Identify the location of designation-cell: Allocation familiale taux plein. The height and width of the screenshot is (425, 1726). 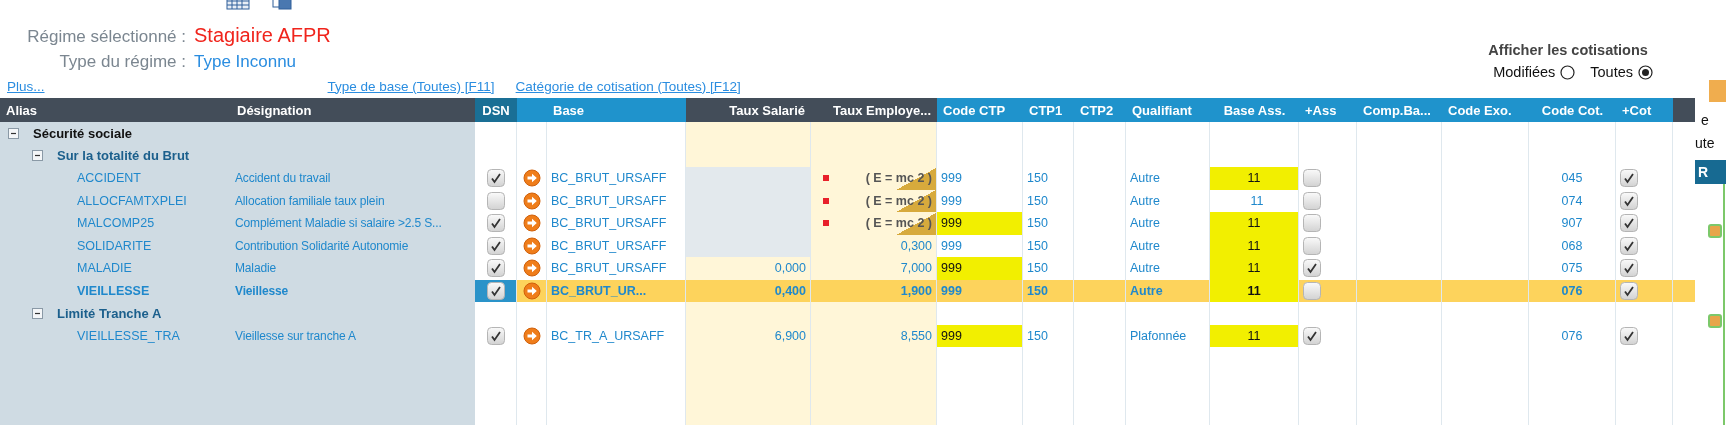
(353, 200).